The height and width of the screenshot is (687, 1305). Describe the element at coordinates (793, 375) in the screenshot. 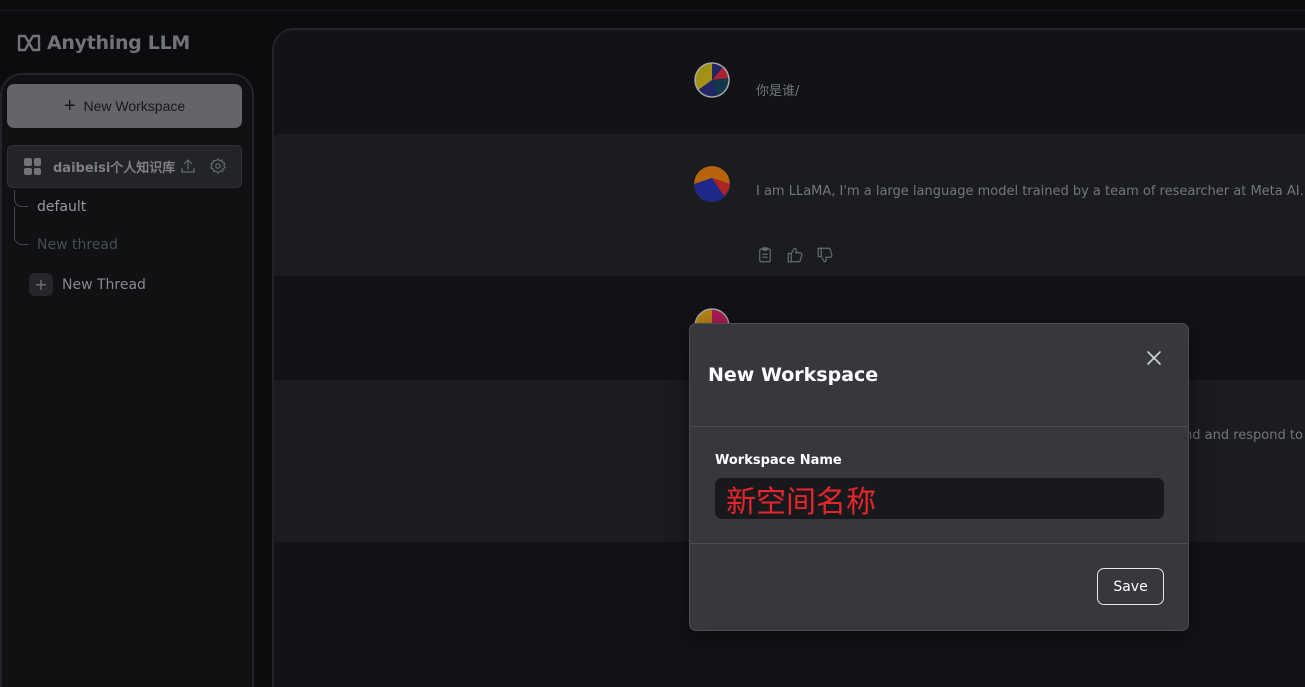

I see `modal-title: New Workspace` at that location.